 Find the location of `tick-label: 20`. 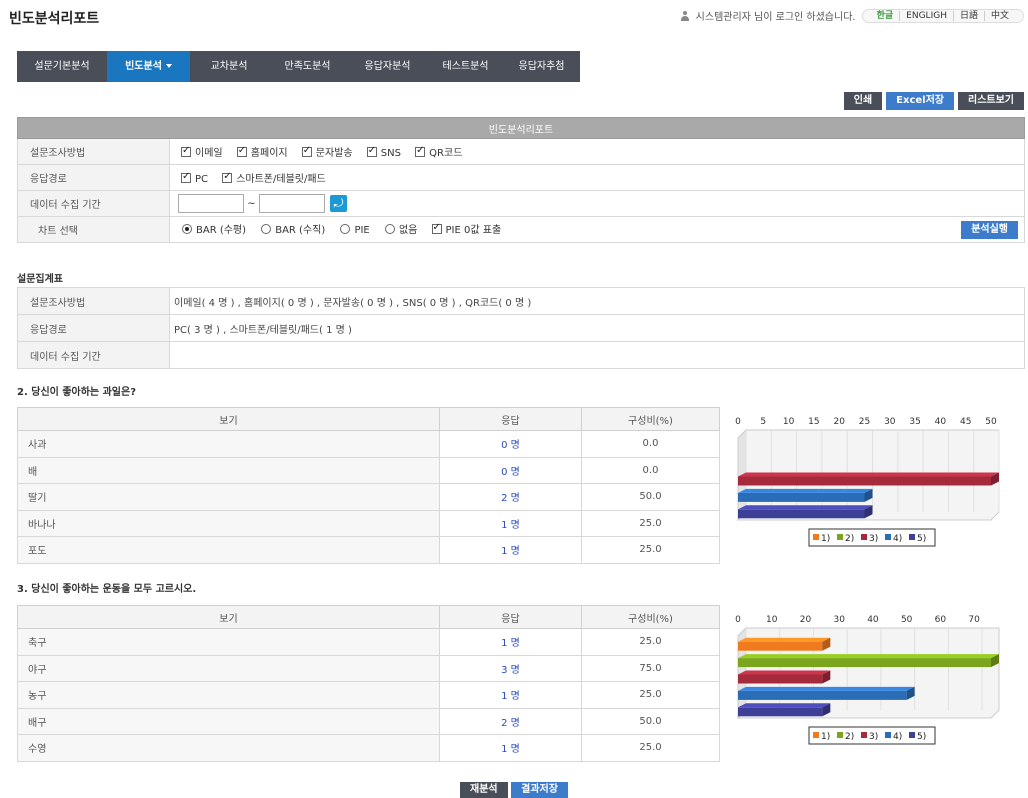

tick-label: 20 is located at coordinates (806, 620).